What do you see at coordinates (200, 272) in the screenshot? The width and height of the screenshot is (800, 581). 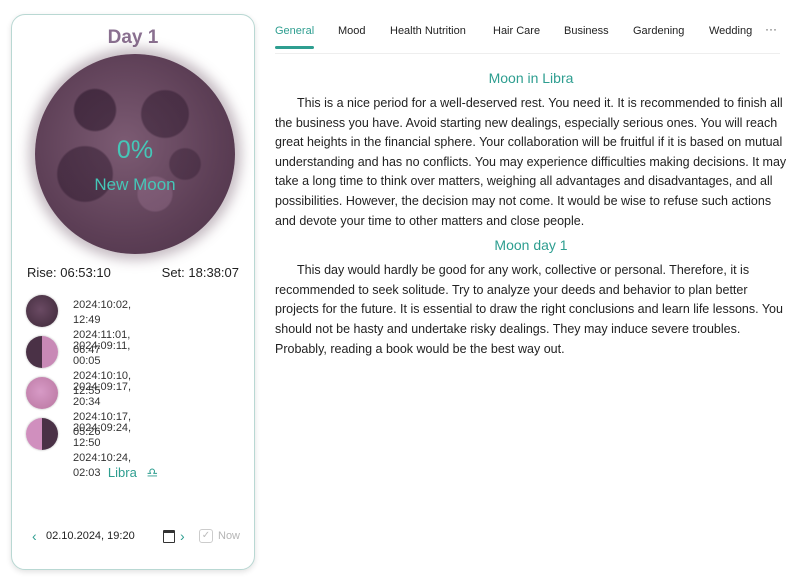 I see `moonset-time: Set: 18:38:07` at bounding box center [200, 272].